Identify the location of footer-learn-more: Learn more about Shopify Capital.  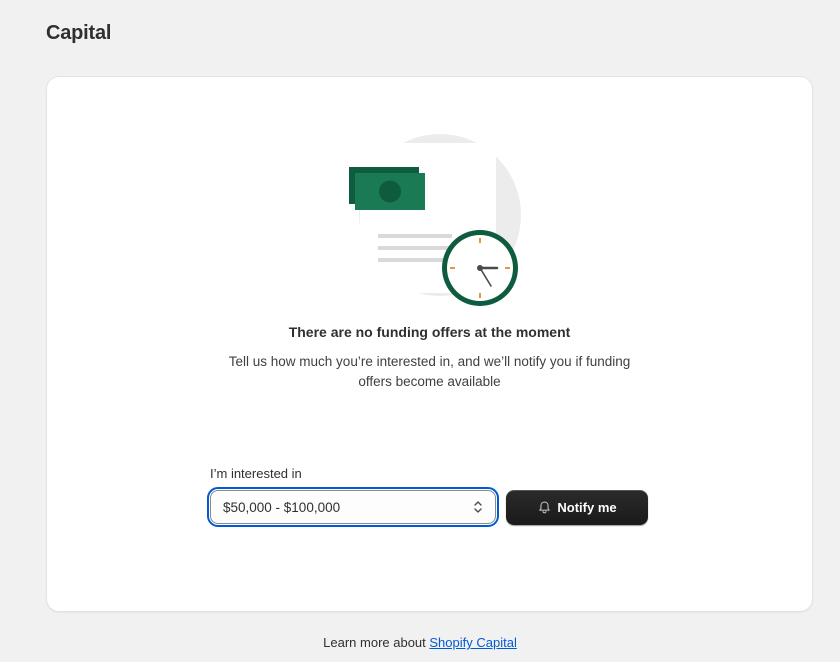
(420, 642).